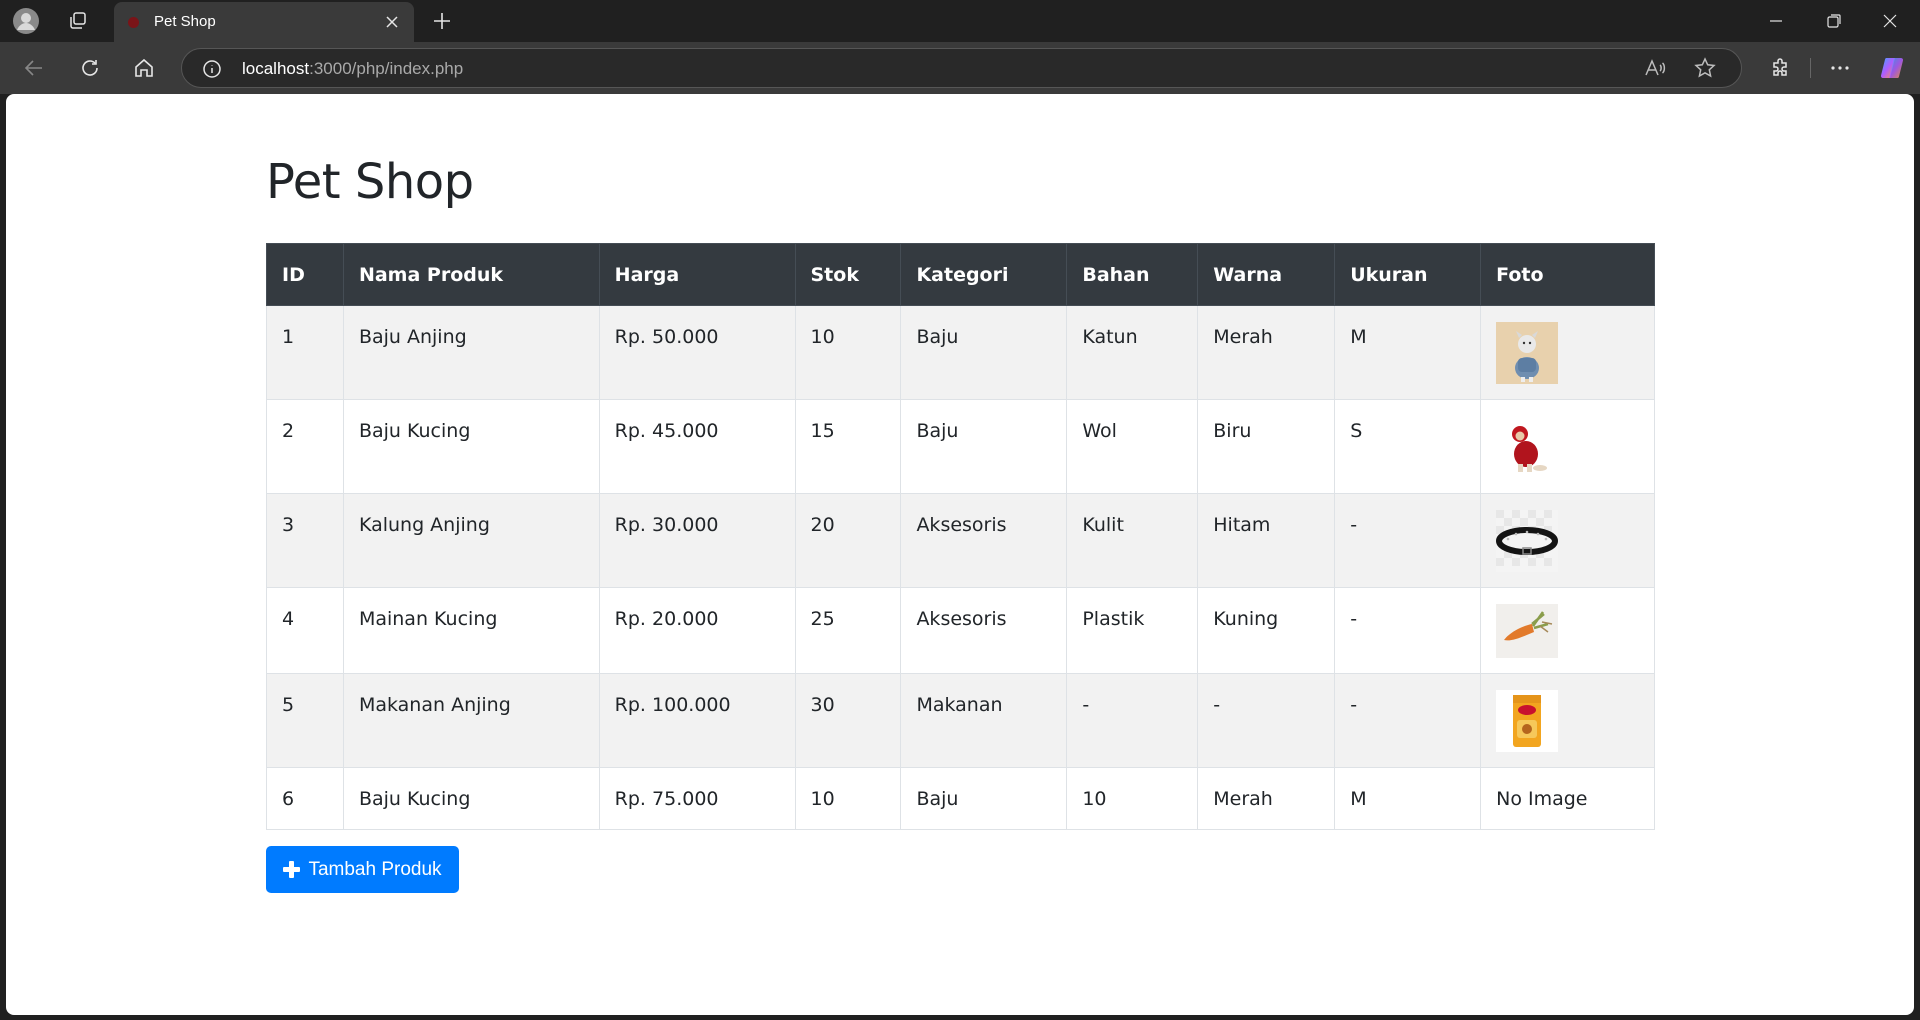  I want to click on read-aloud-icon, so click(1656, 69).